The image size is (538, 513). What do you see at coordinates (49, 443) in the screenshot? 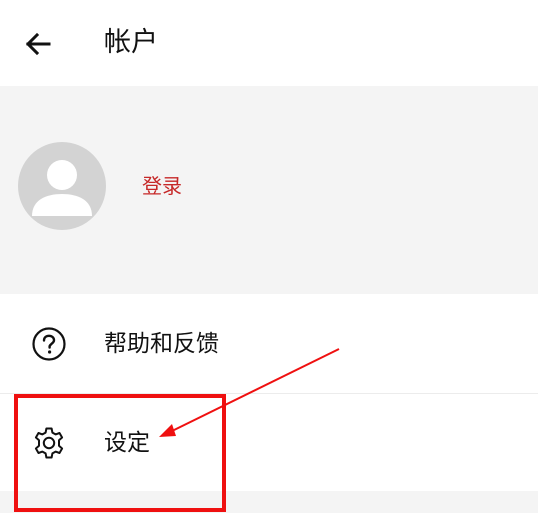
I see `gear-icon` at bounding box center [49, 443].